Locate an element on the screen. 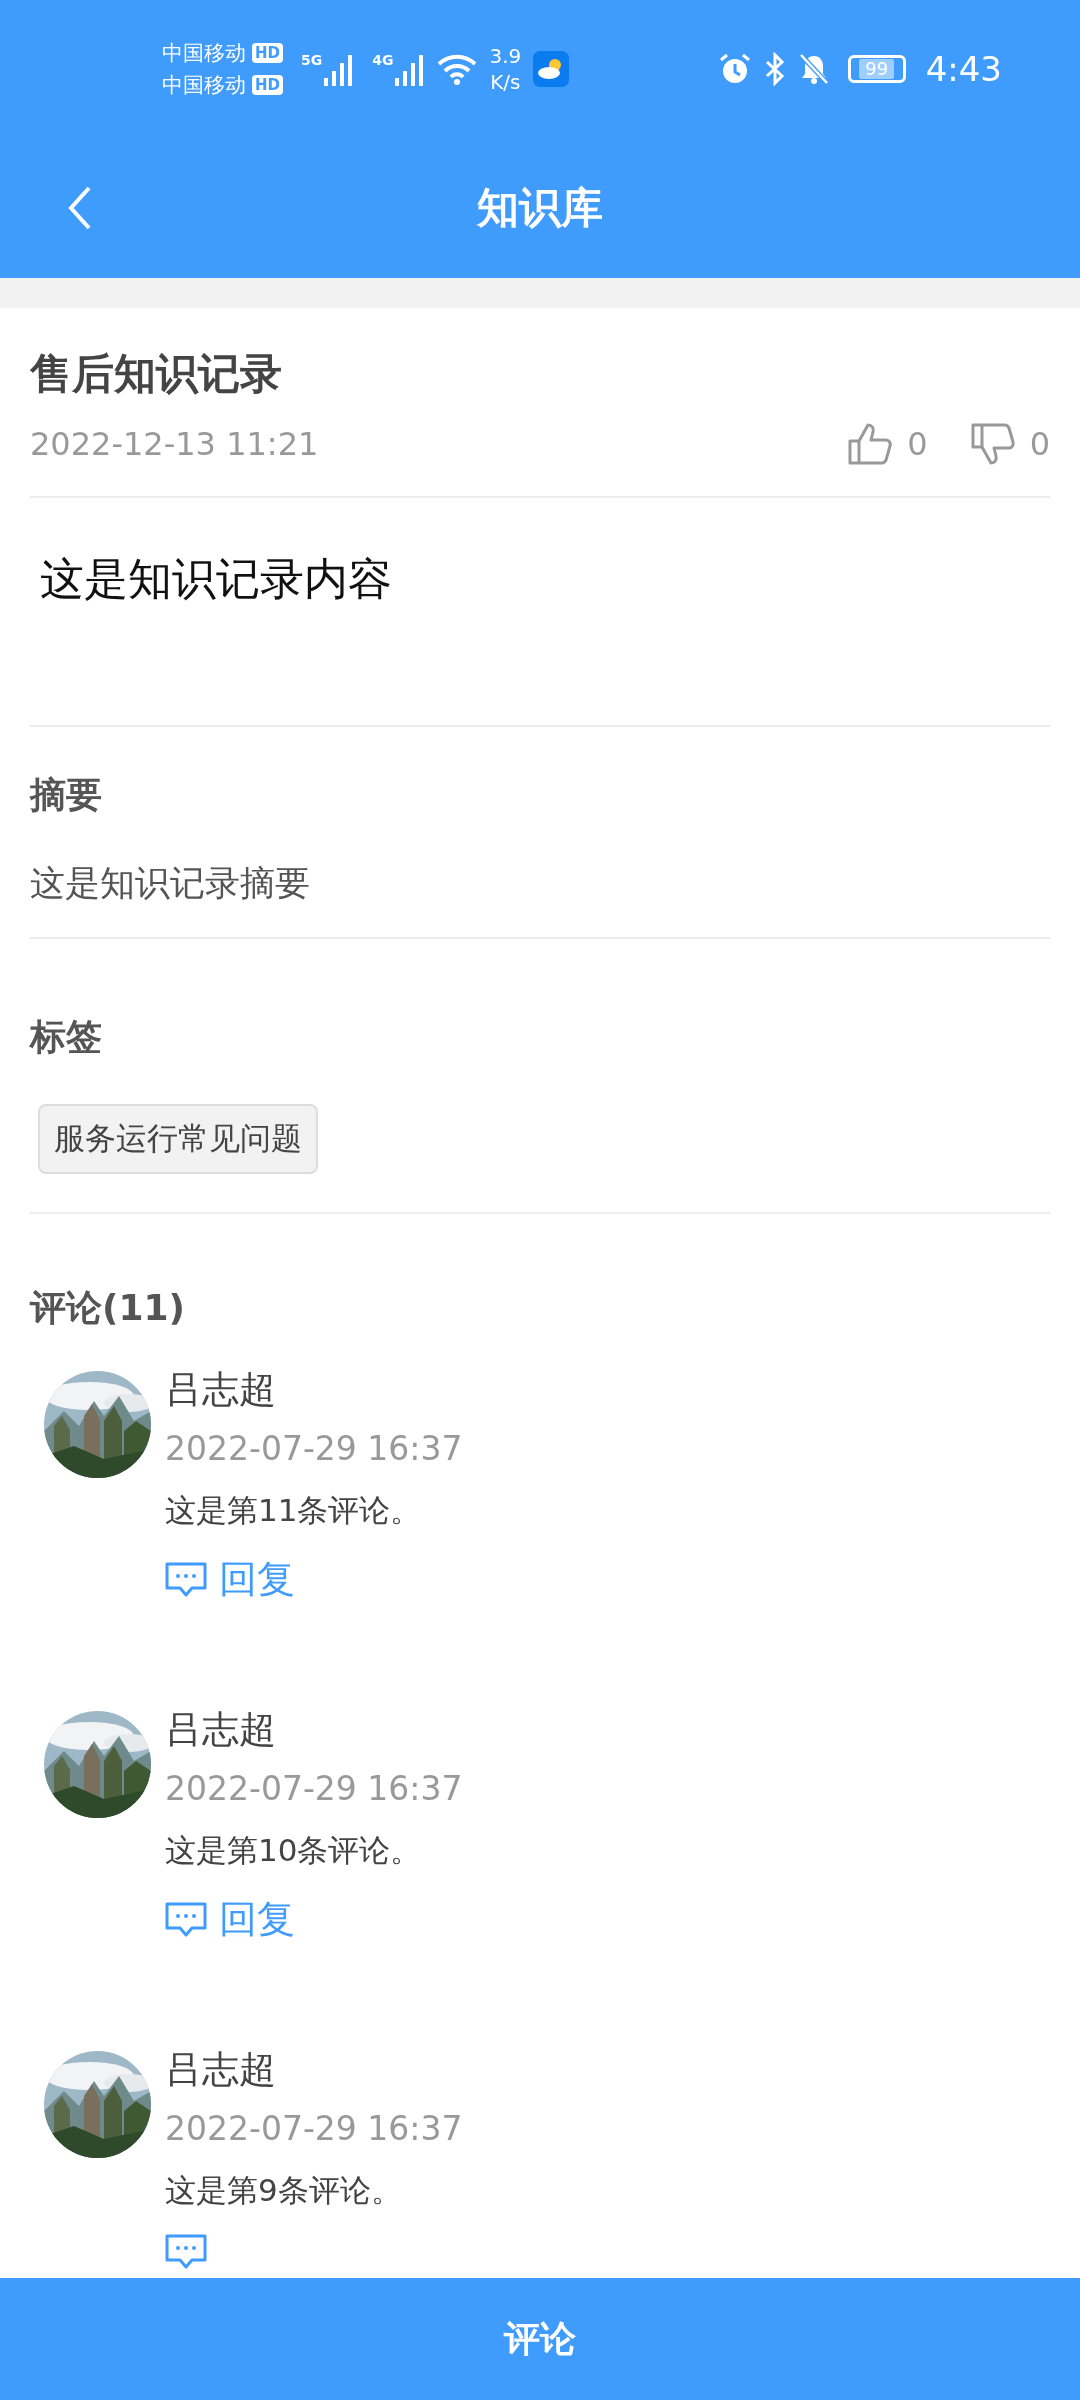 Image resolution: width=1080 pixels, height=2400 pixels. page-title: 知识库 is located at coordinates (540, 208).